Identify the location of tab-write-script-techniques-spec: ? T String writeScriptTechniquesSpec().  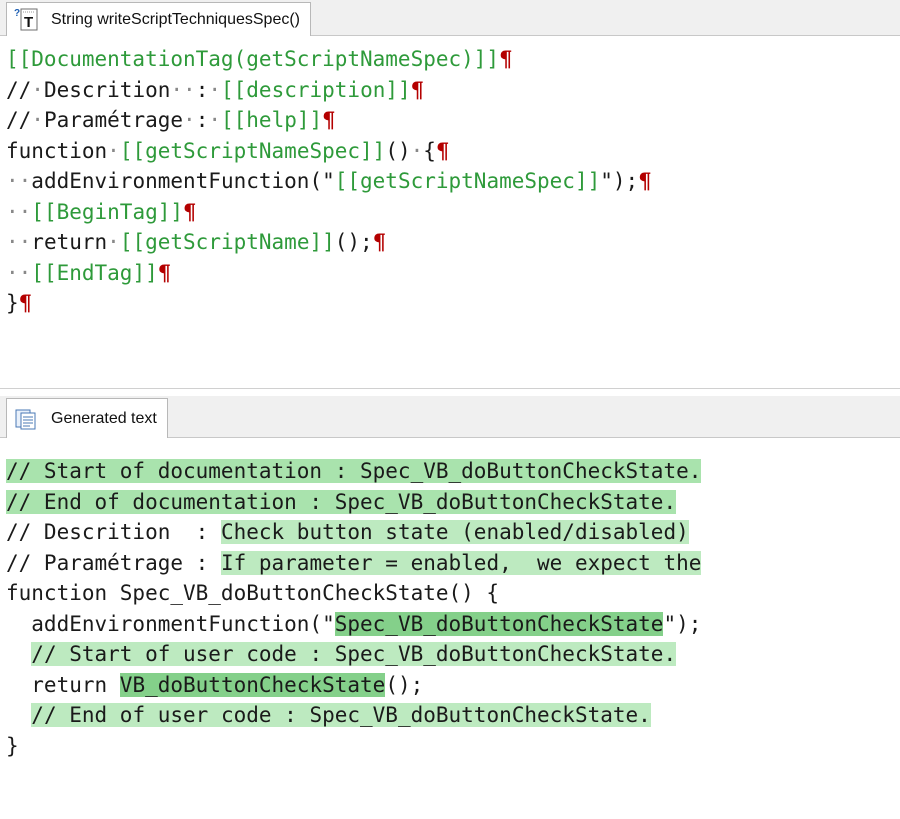
(158, 19).